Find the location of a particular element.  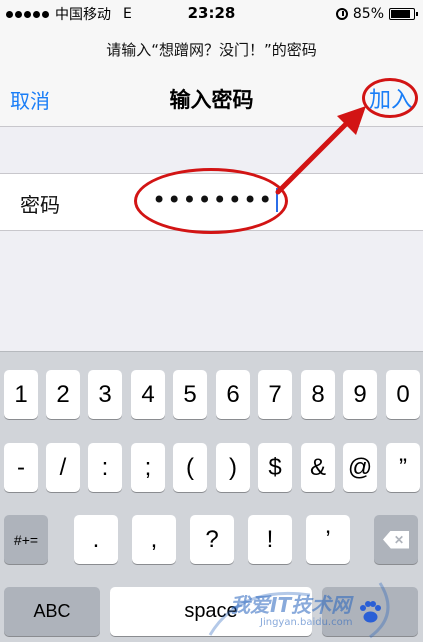

key-period: . is located at coordinates (96, 539).